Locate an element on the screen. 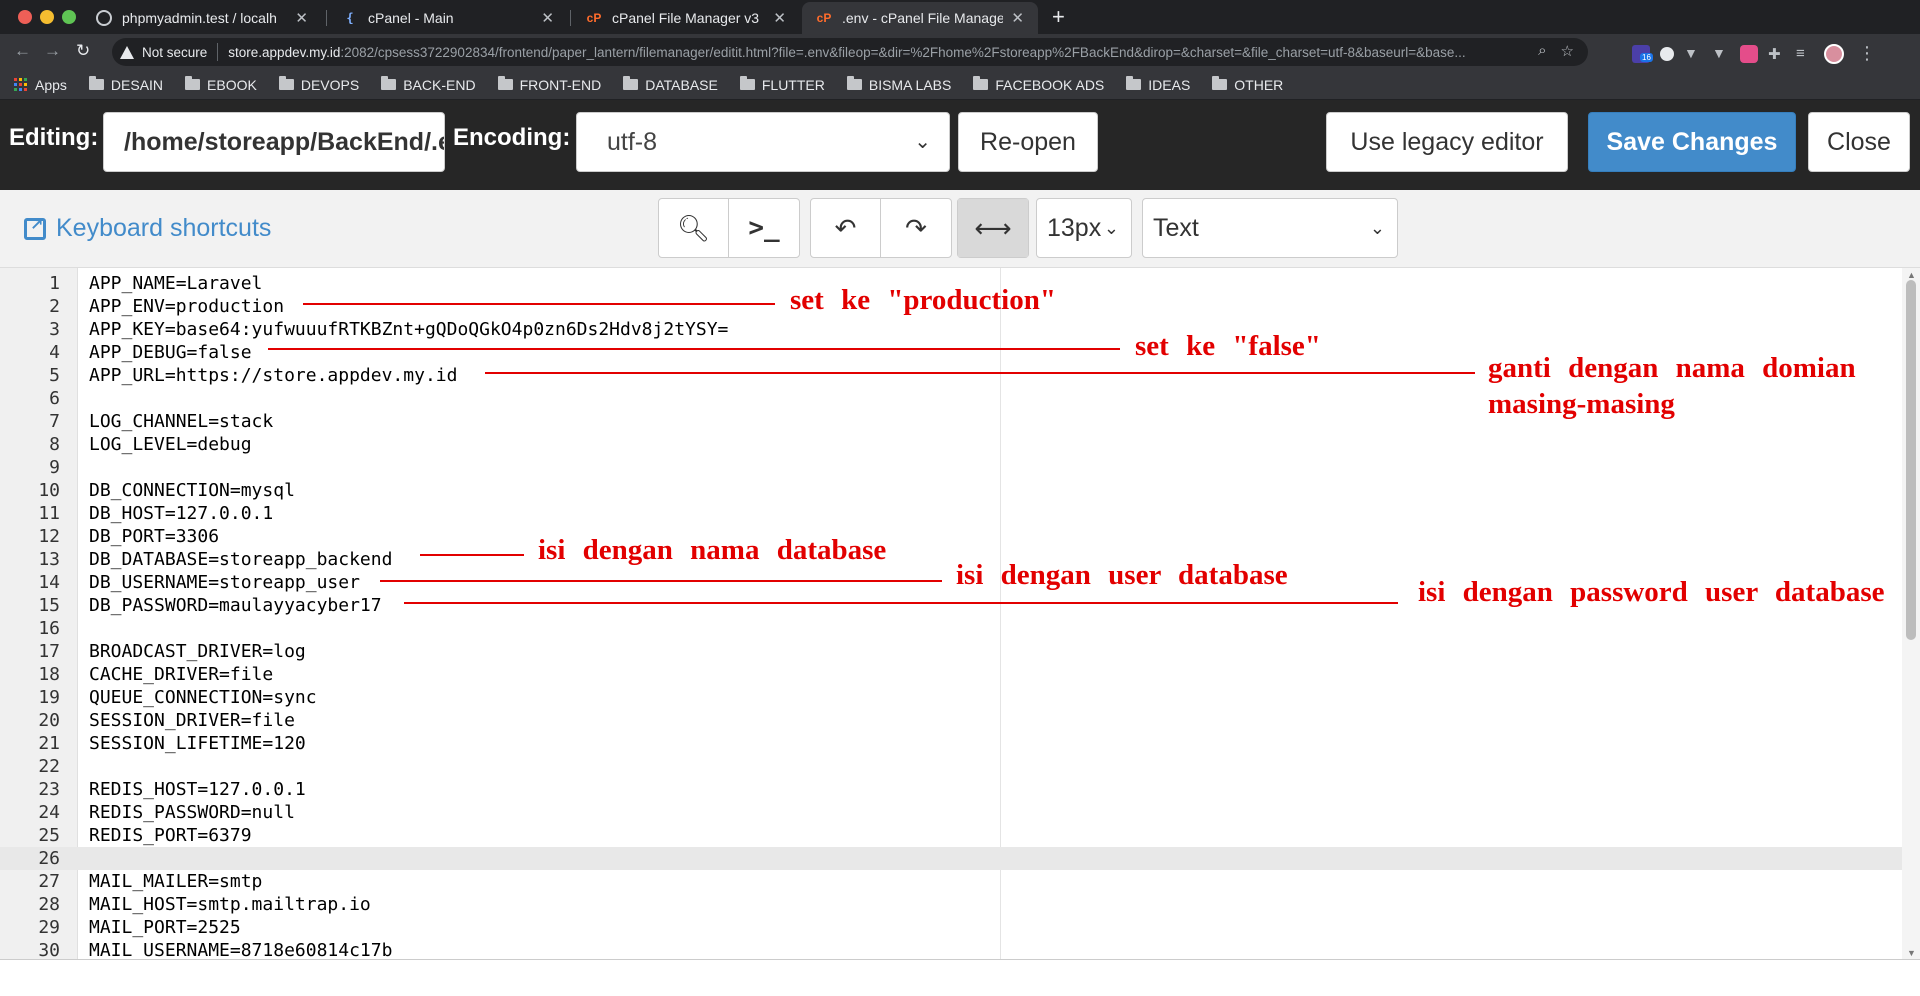  bookmark-folder: DESAIN is located at coordinates (125, 84).